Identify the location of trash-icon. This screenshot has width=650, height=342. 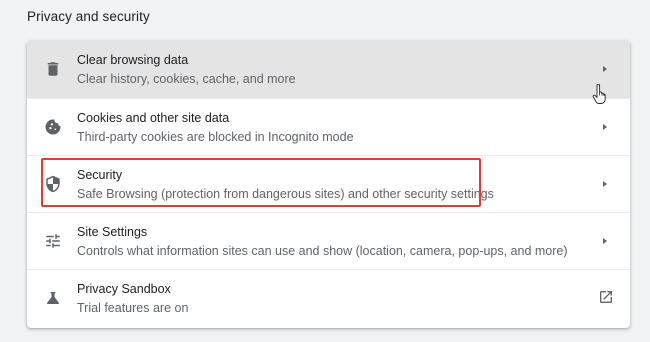
(53, 69).